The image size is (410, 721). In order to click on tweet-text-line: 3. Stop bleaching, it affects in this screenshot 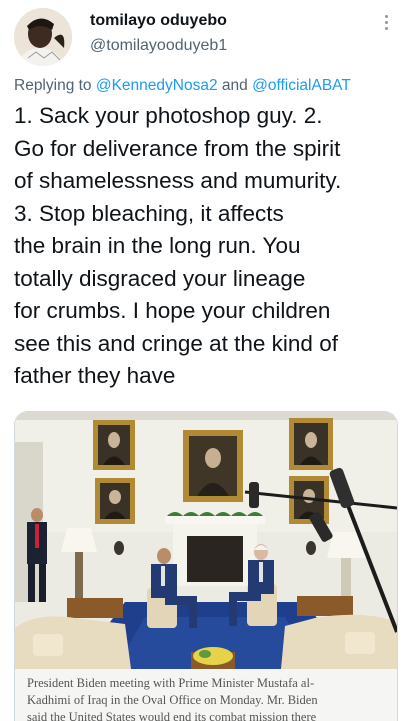, I will do `click(149, 213)`.